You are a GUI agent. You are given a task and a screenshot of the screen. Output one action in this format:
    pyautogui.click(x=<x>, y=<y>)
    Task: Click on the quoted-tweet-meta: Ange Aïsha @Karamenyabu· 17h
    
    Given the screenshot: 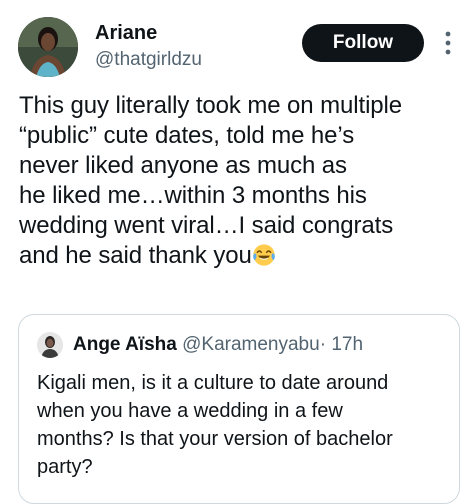 What is the action you would take?
    pyautogui.click(x=218, y=345)
    